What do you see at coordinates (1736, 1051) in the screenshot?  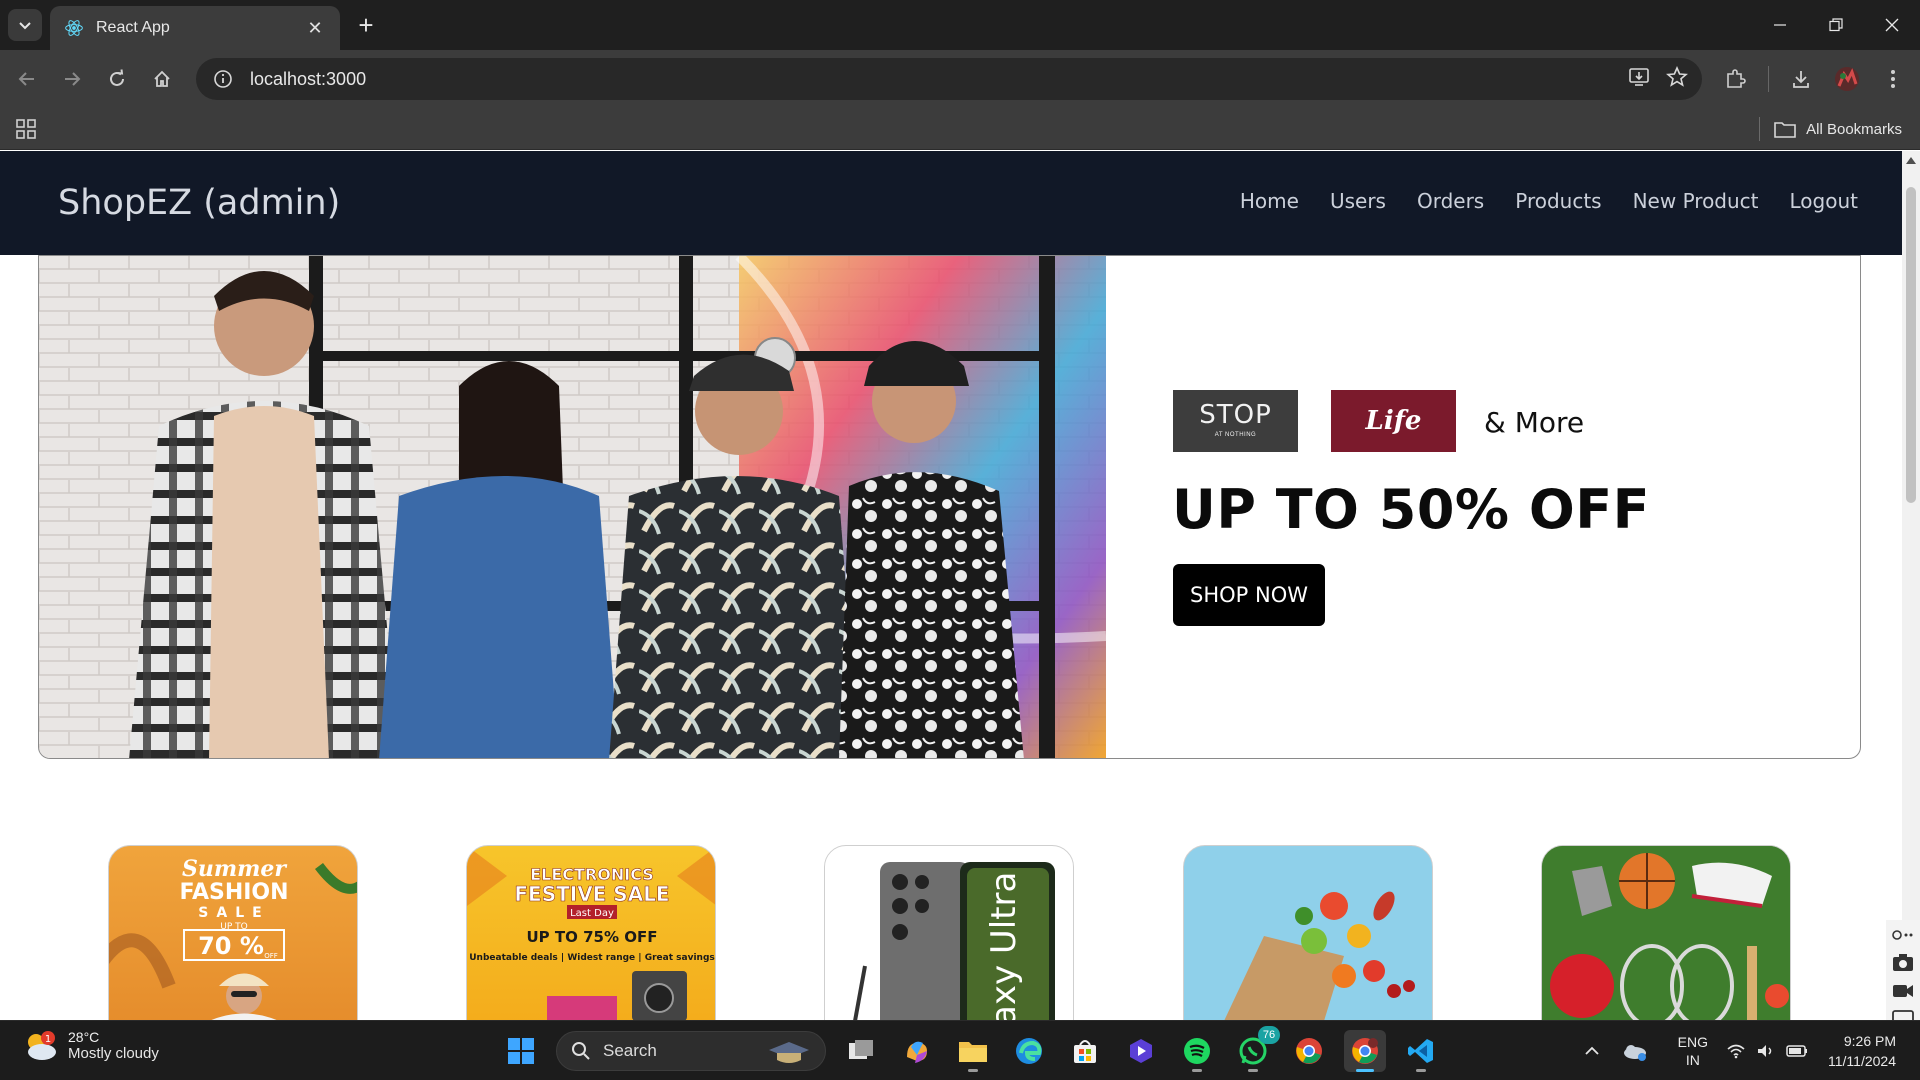 I see `wifi-icon` at bounding box center [1736, 1051].